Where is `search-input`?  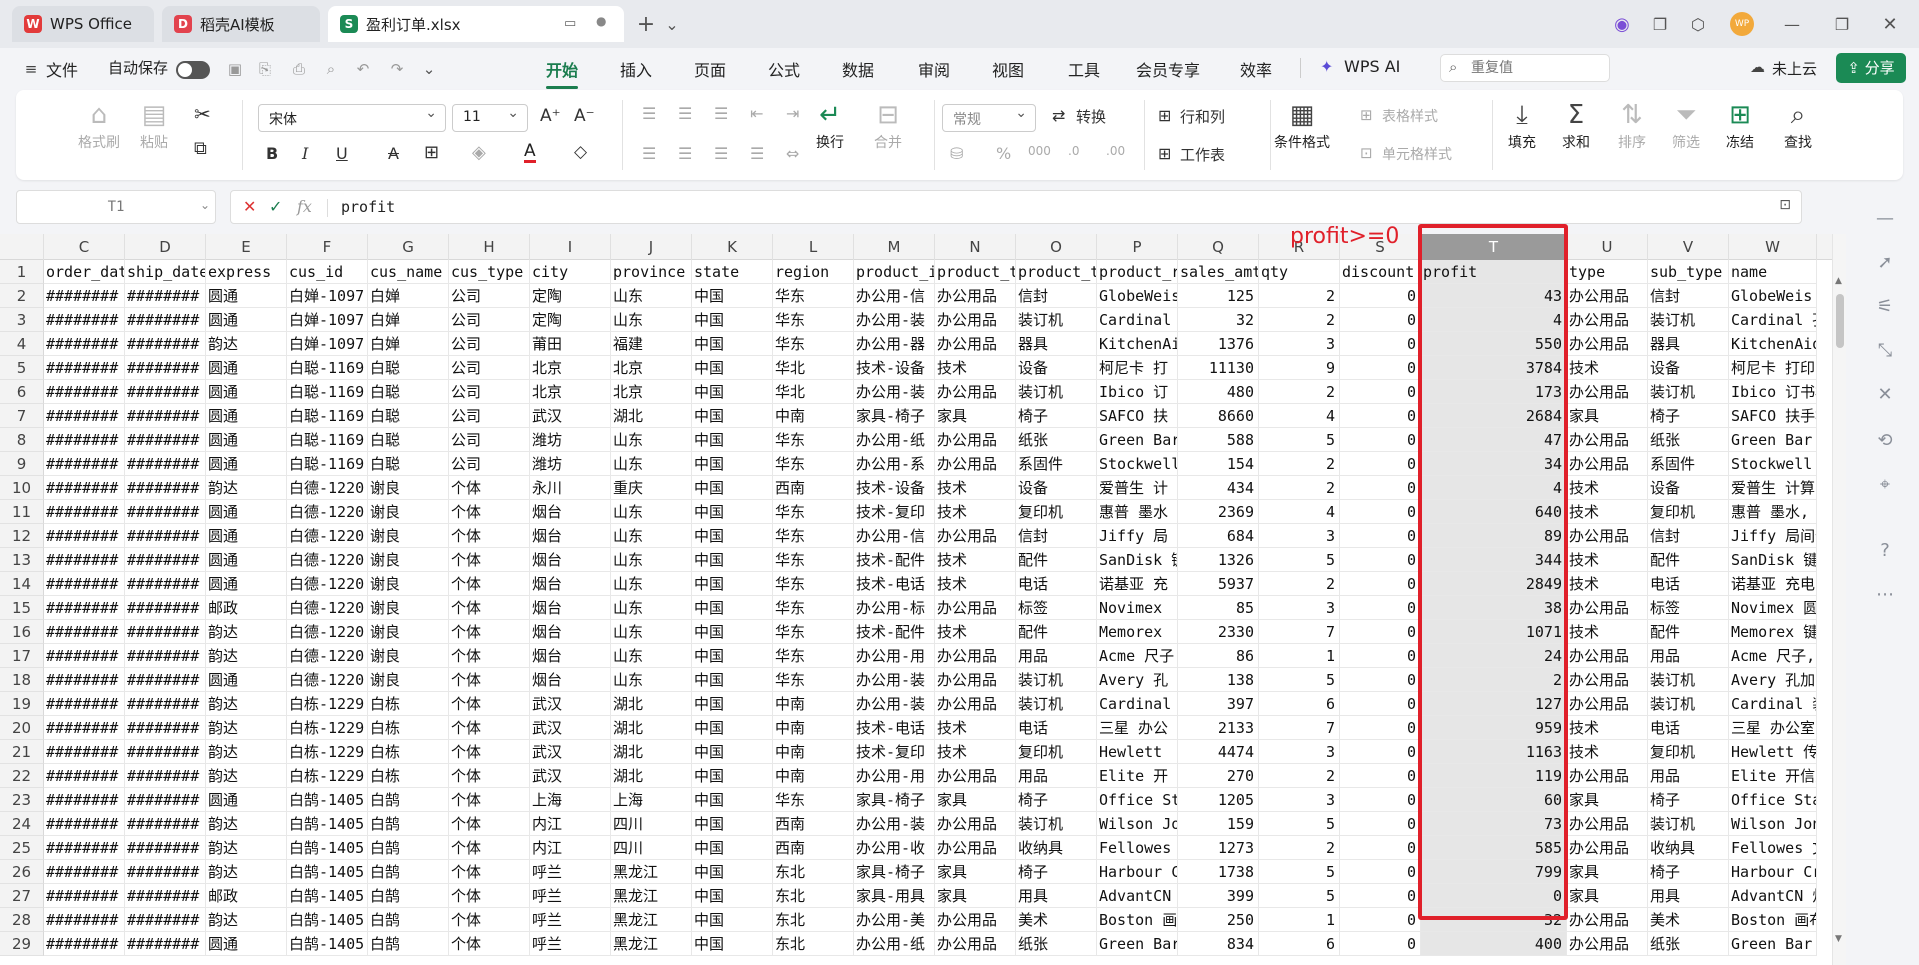
search-input is located at coordinates (1536, 68).